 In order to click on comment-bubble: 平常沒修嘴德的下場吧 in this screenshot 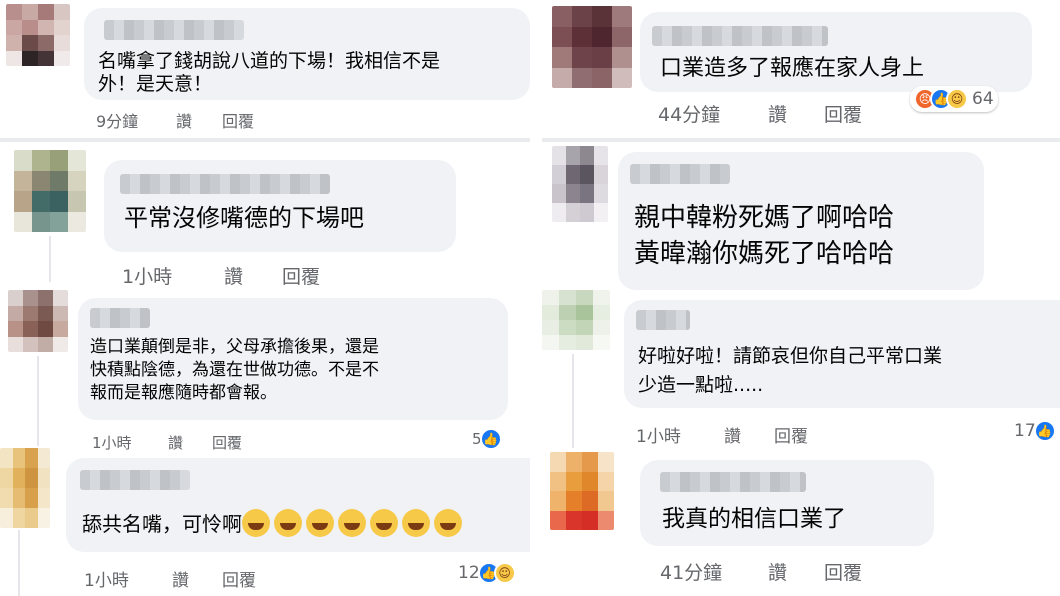, I will do `click(280, 206)`.